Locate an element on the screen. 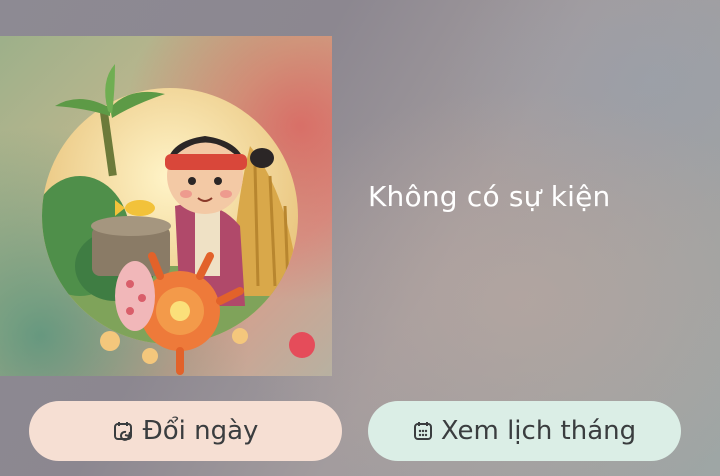  no-events-message: Không có sự kiện is located at coordinates (489, 196).